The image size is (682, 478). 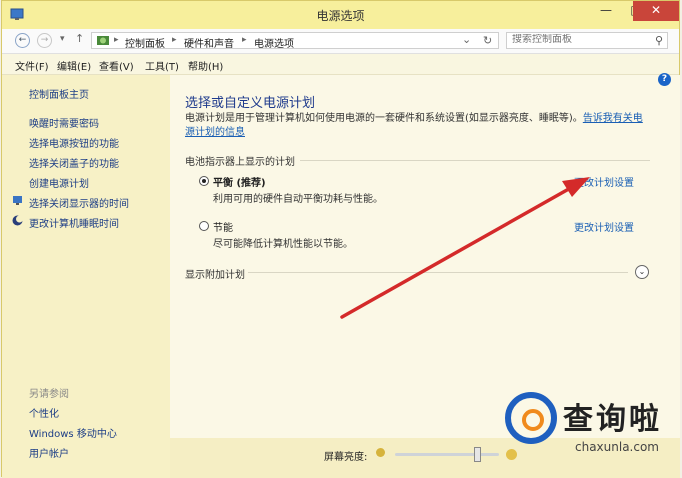 What do you see at coordinates (103, 40) in the screenshot?
I see `control-panel-icon` at bounding box center [103, 40].